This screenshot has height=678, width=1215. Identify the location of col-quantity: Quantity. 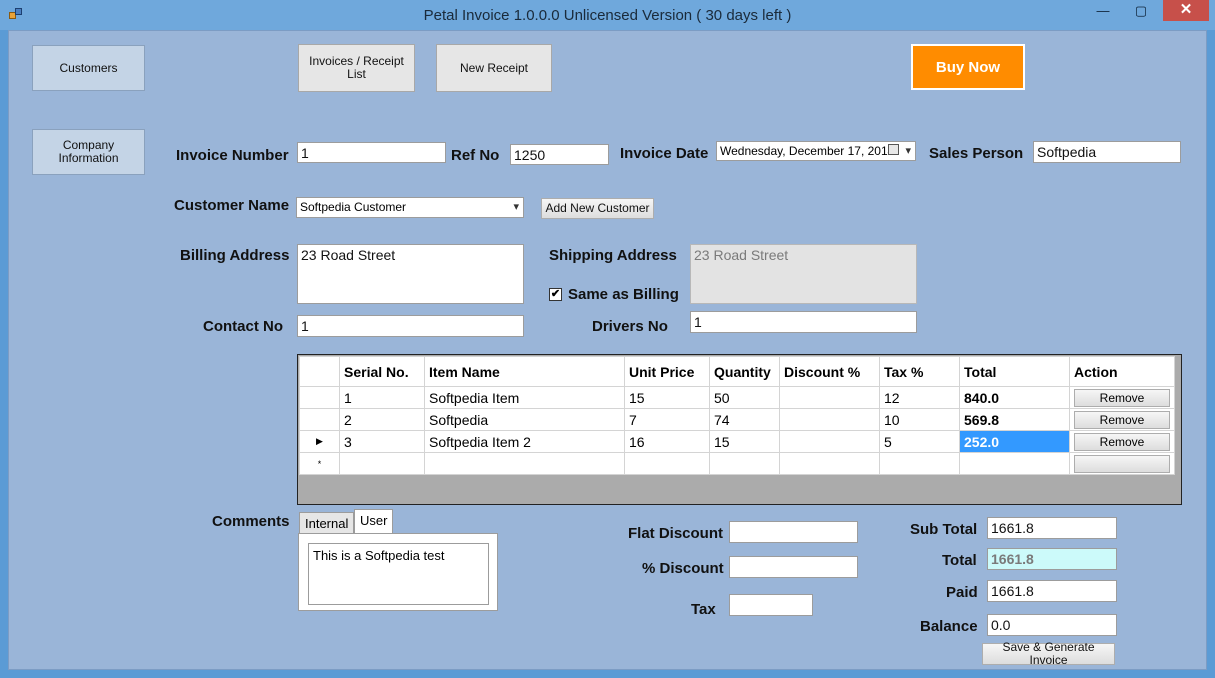
(744, 371).